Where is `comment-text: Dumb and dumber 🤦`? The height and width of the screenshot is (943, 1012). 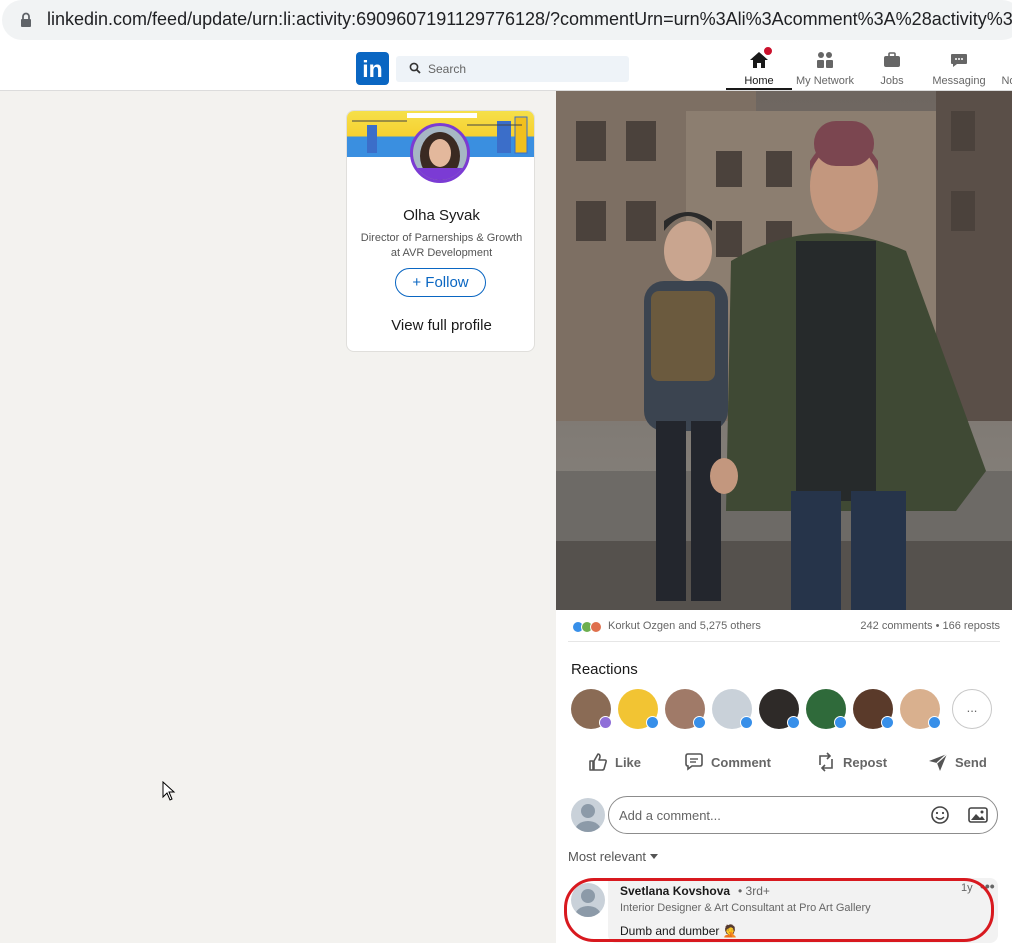
comment-text: Dumb and dumber 🤦 is located at coordinates (679, 931).